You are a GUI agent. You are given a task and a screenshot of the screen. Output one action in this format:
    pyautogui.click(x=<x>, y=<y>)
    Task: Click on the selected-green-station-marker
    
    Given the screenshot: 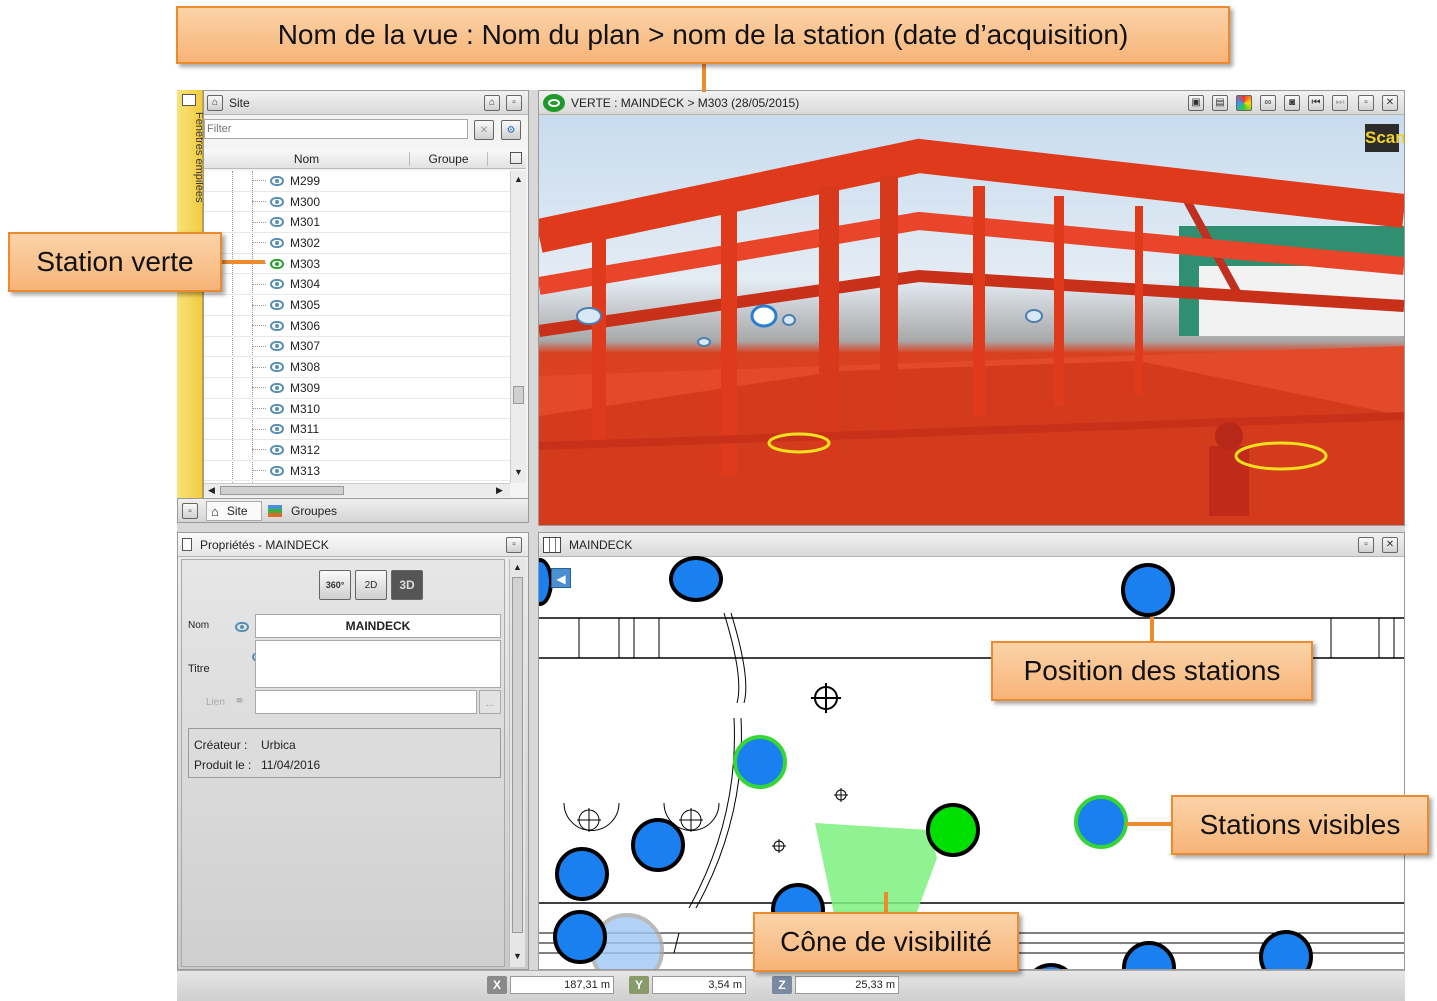 What is the action you would take?
    pyautogui.click(x=953, y=830)
    